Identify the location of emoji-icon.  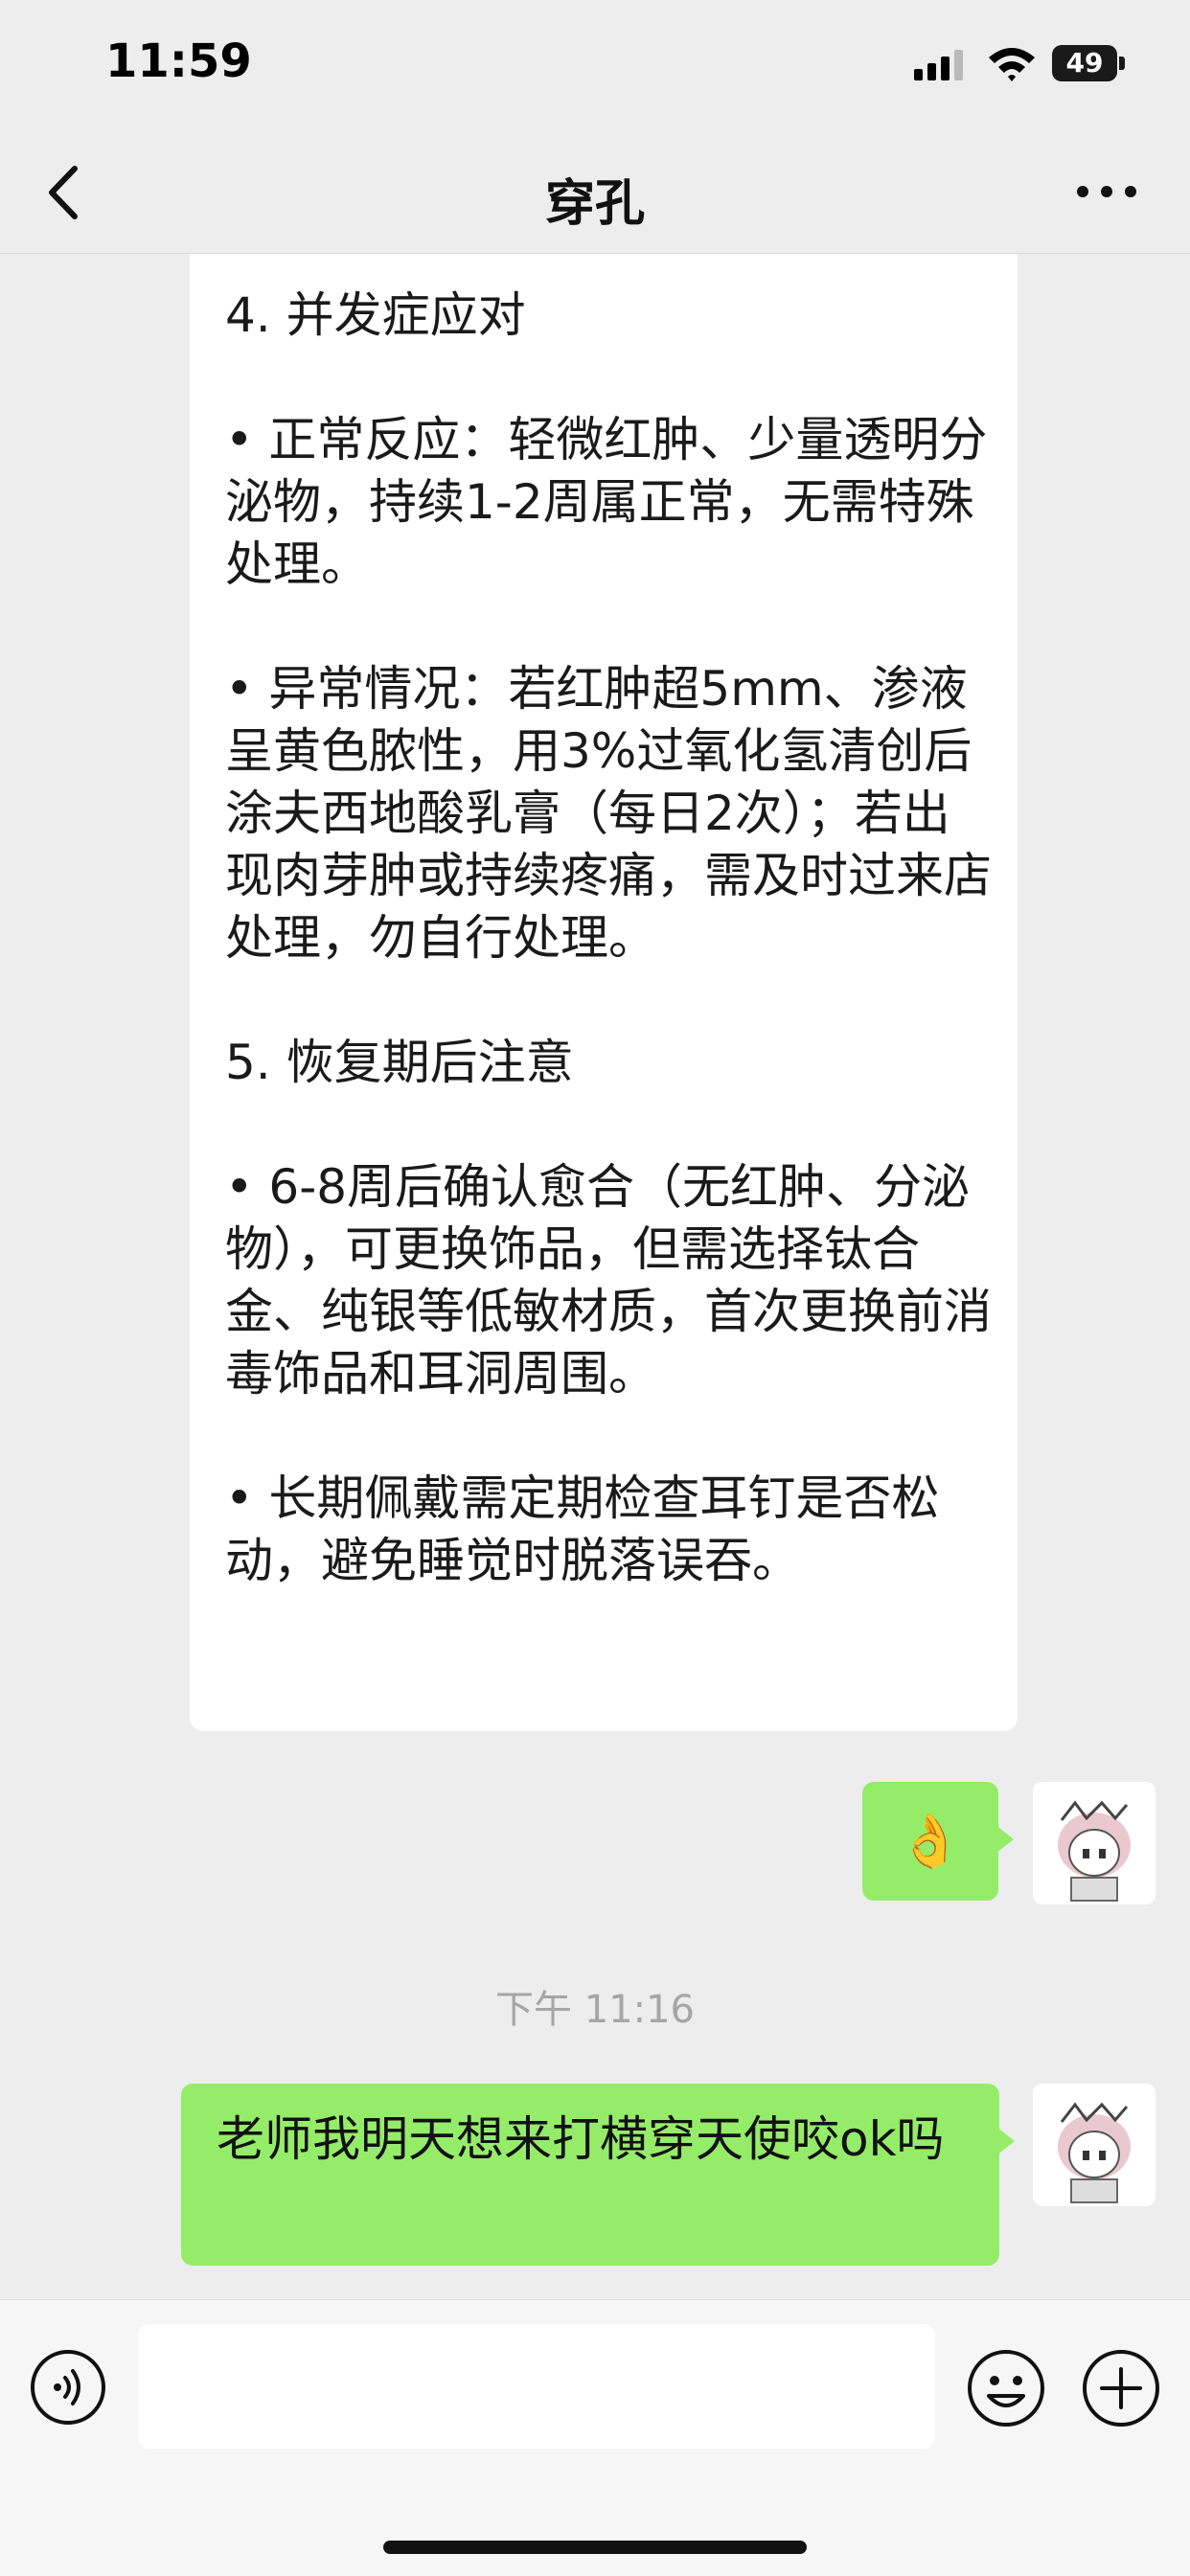
(1006, 2388).